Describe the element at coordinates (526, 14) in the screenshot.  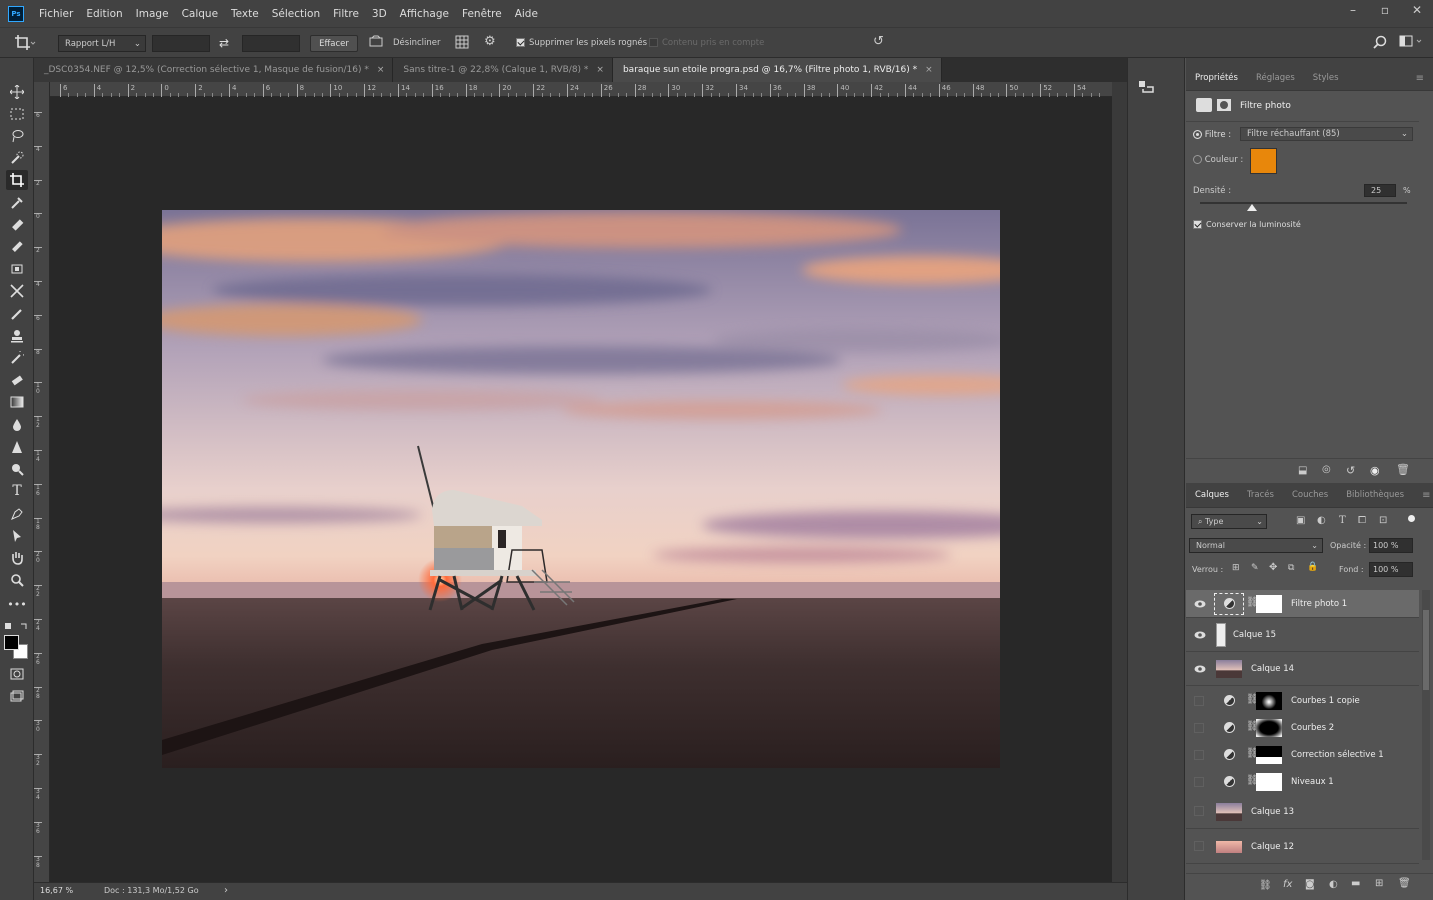
I see `menu-aide: Aide` at that location.